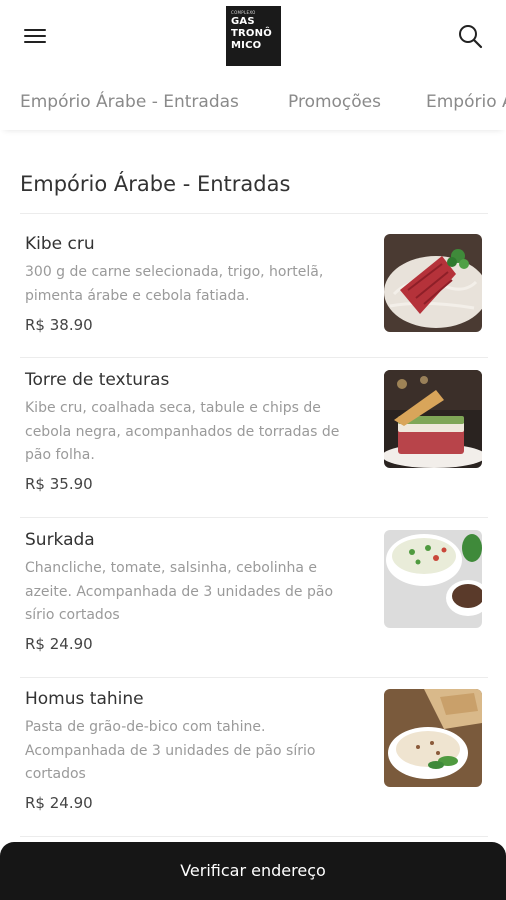  I want to click on app-header: COMPLEXO GAS TRONÔ MICO, so click(253, 36).